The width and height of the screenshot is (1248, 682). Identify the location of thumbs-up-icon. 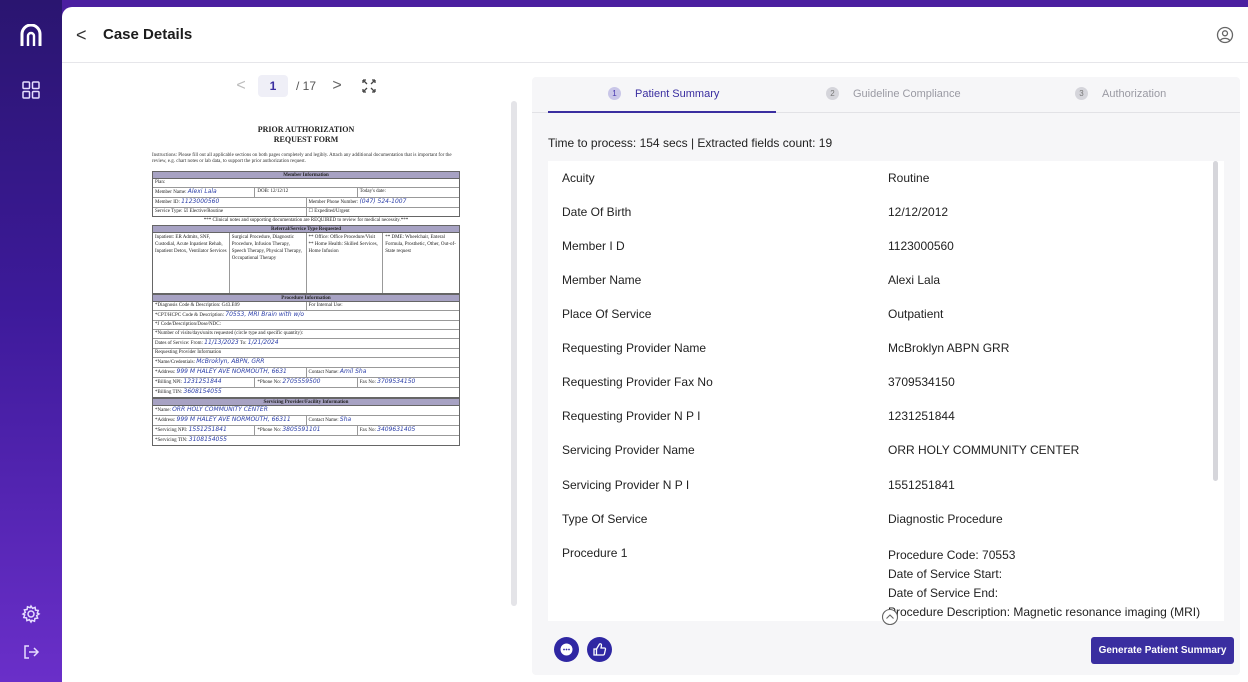
(600, 649).